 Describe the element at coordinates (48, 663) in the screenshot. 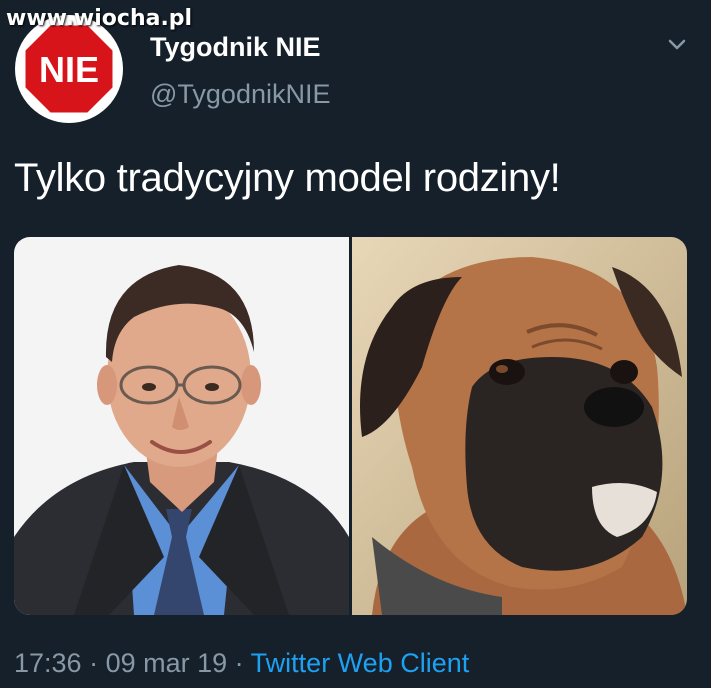

I see `tweet-time: 17:36` at that location.